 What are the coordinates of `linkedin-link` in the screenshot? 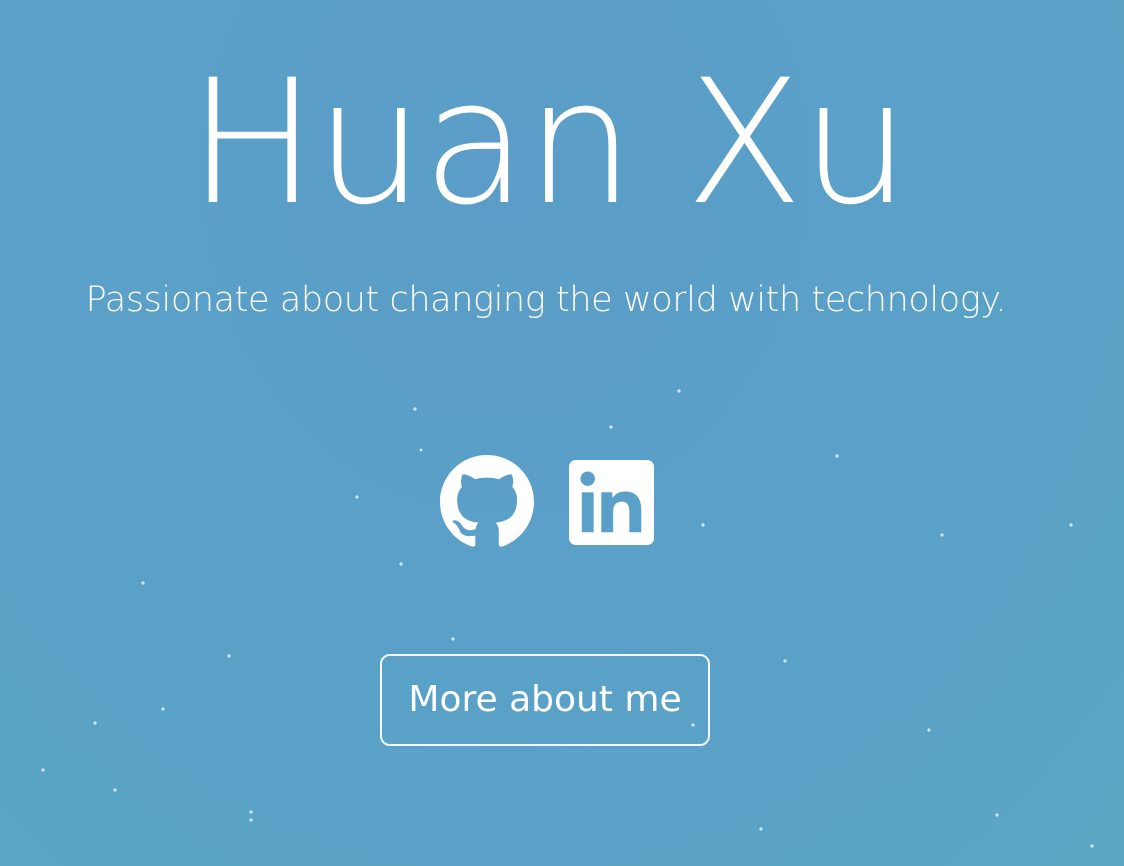 It's located at (611, 502).